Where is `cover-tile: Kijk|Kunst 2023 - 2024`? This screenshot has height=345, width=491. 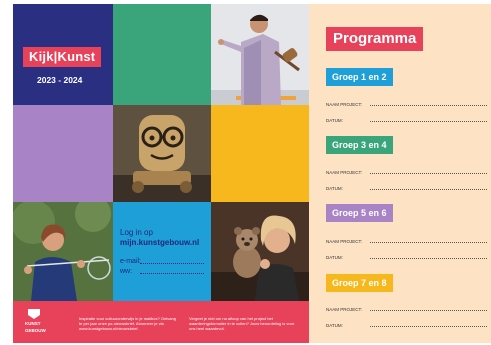 cover-tile: Kijk|Kunst 2023 - 2024 is located at coordinates (63, 54).